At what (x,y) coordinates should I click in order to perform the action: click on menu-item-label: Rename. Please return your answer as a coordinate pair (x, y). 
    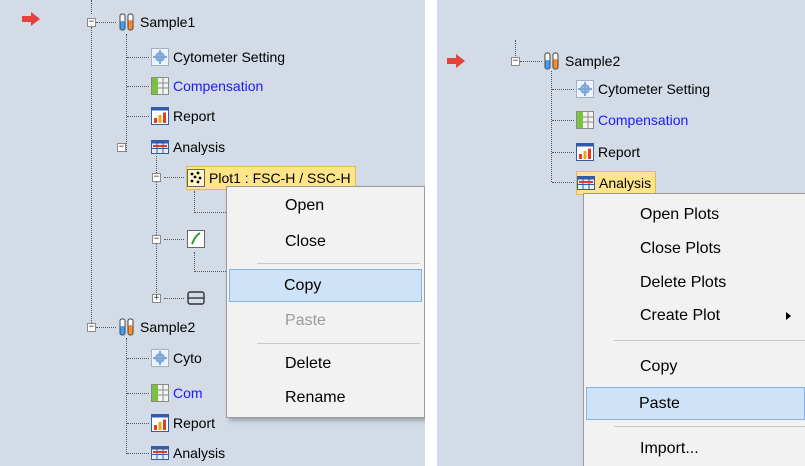
    Looking at the image, I should click on (315, 397).